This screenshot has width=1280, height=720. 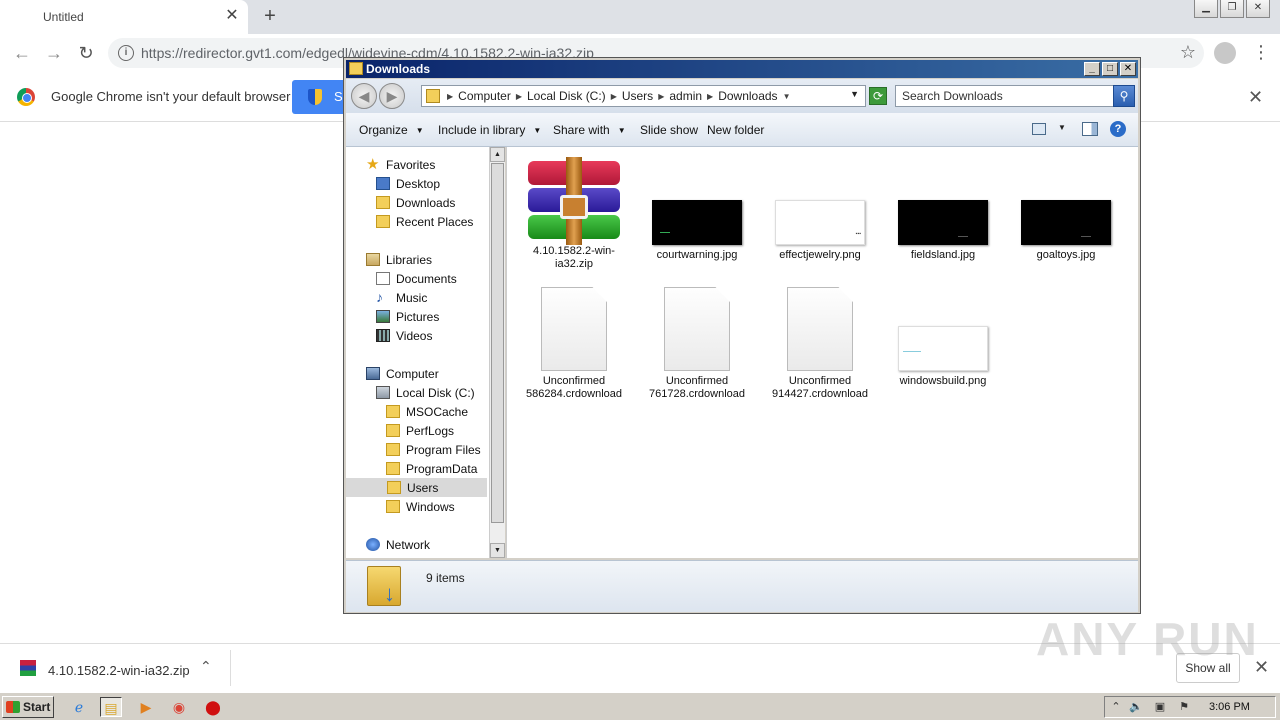 I want to click on nav-programdata: ProgramData, so click(x=431, y=468).